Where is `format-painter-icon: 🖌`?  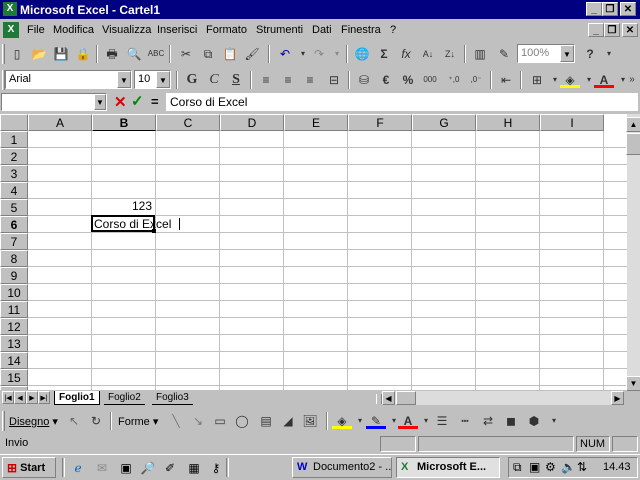
format-painter-icon: 🖌 is located at coordinates (252, 54).